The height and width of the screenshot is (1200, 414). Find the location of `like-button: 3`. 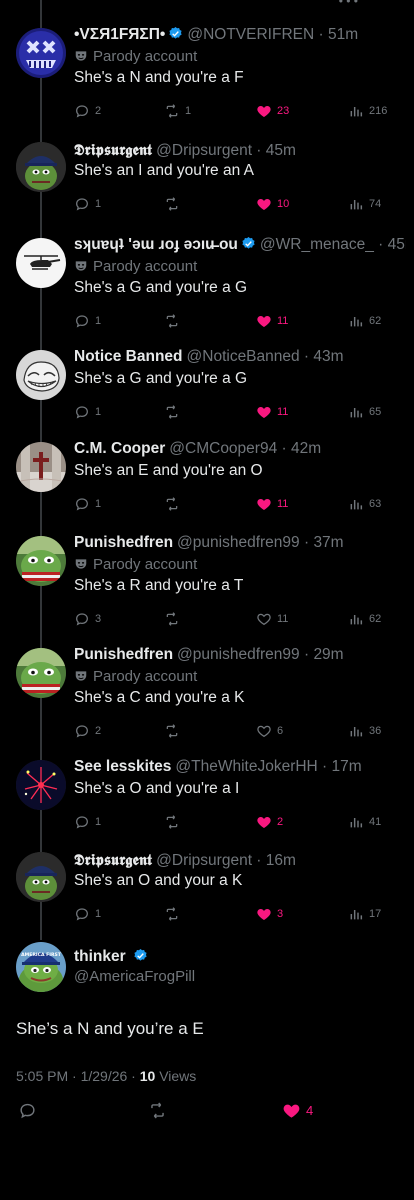

like-button: 3 is located at coordinates (269, 914).